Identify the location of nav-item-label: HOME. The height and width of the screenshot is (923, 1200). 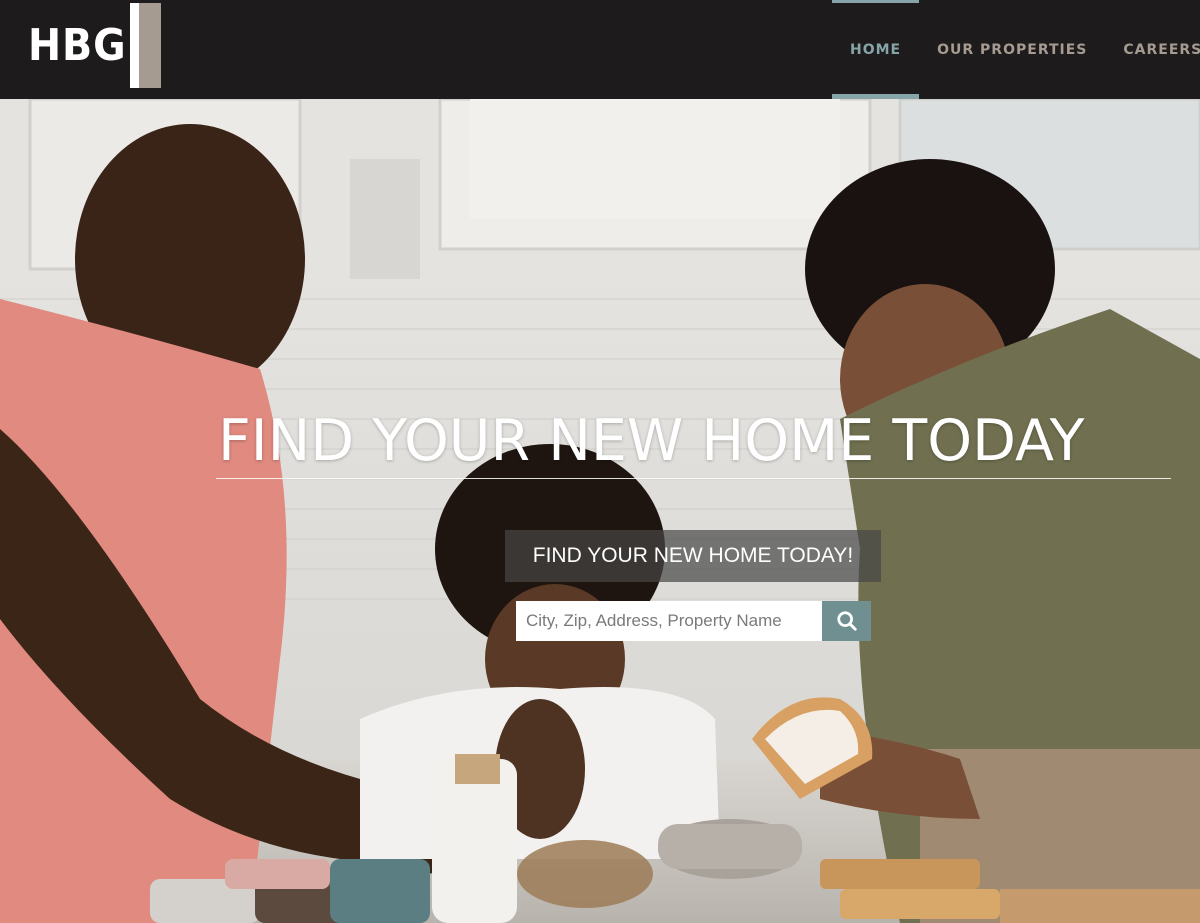
(876, 49).